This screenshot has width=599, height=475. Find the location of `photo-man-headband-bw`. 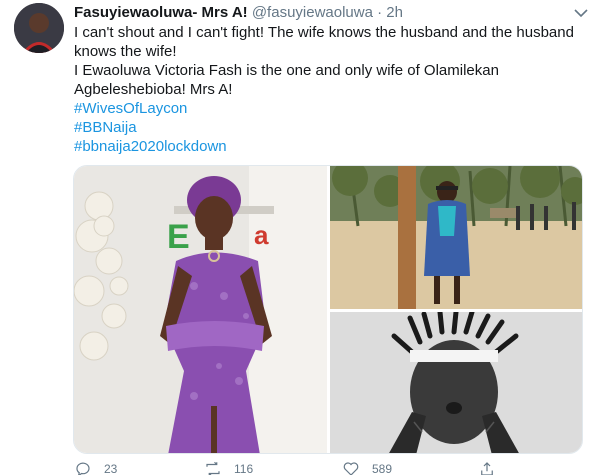

photo-man-headband-bw is located at coordinates (456, 382).